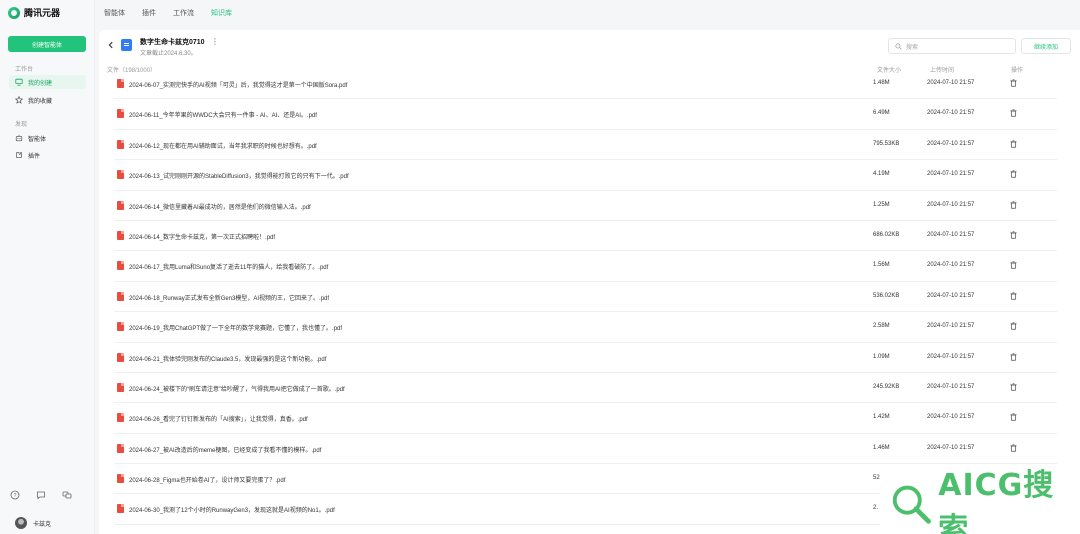 Image resolution: width=1080 pixels, height=534 pixels. I want to click on file-name: 2024-06-14_微信里藏着AI最成功的，居然是他们的微信输入法。.pdf, so click(220, 206).